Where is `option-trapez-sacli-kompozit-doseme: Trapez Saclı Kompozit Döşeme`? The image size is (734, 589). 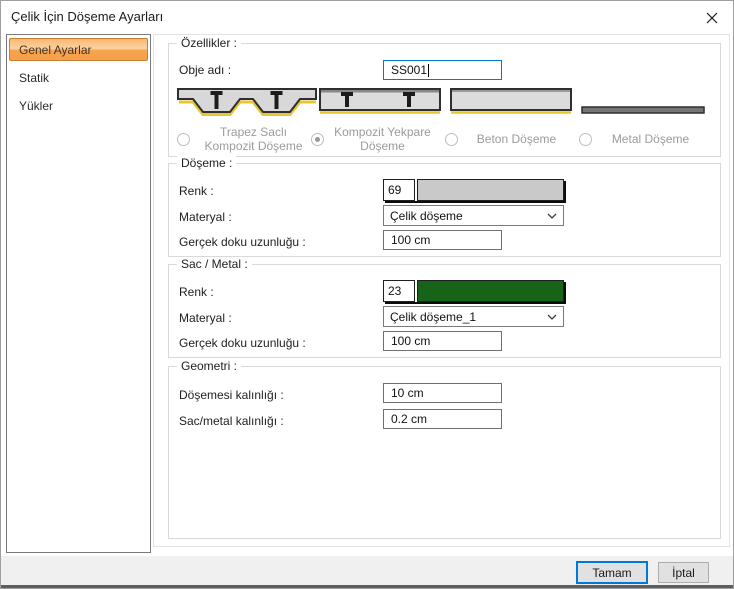 option-trapez-sacli-kompozit-doseme: Trapez Saclı Kompozit Döşeme is located at coordinates (247, 139).